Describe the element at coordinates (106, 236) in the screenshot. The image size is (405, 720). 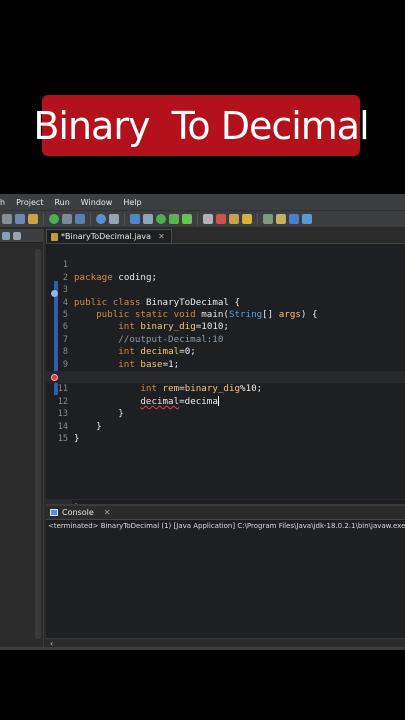
I see `tab-label: *BinaryToDecimal.java` at that location.